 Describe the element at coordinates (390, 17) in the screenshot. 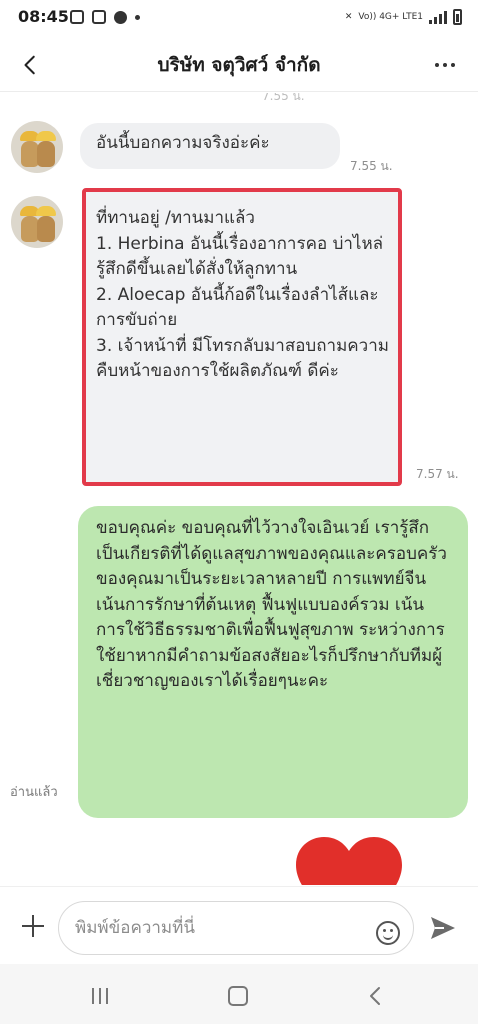

I see `network-label: Vo)) 4G+ LTE1` at that location.